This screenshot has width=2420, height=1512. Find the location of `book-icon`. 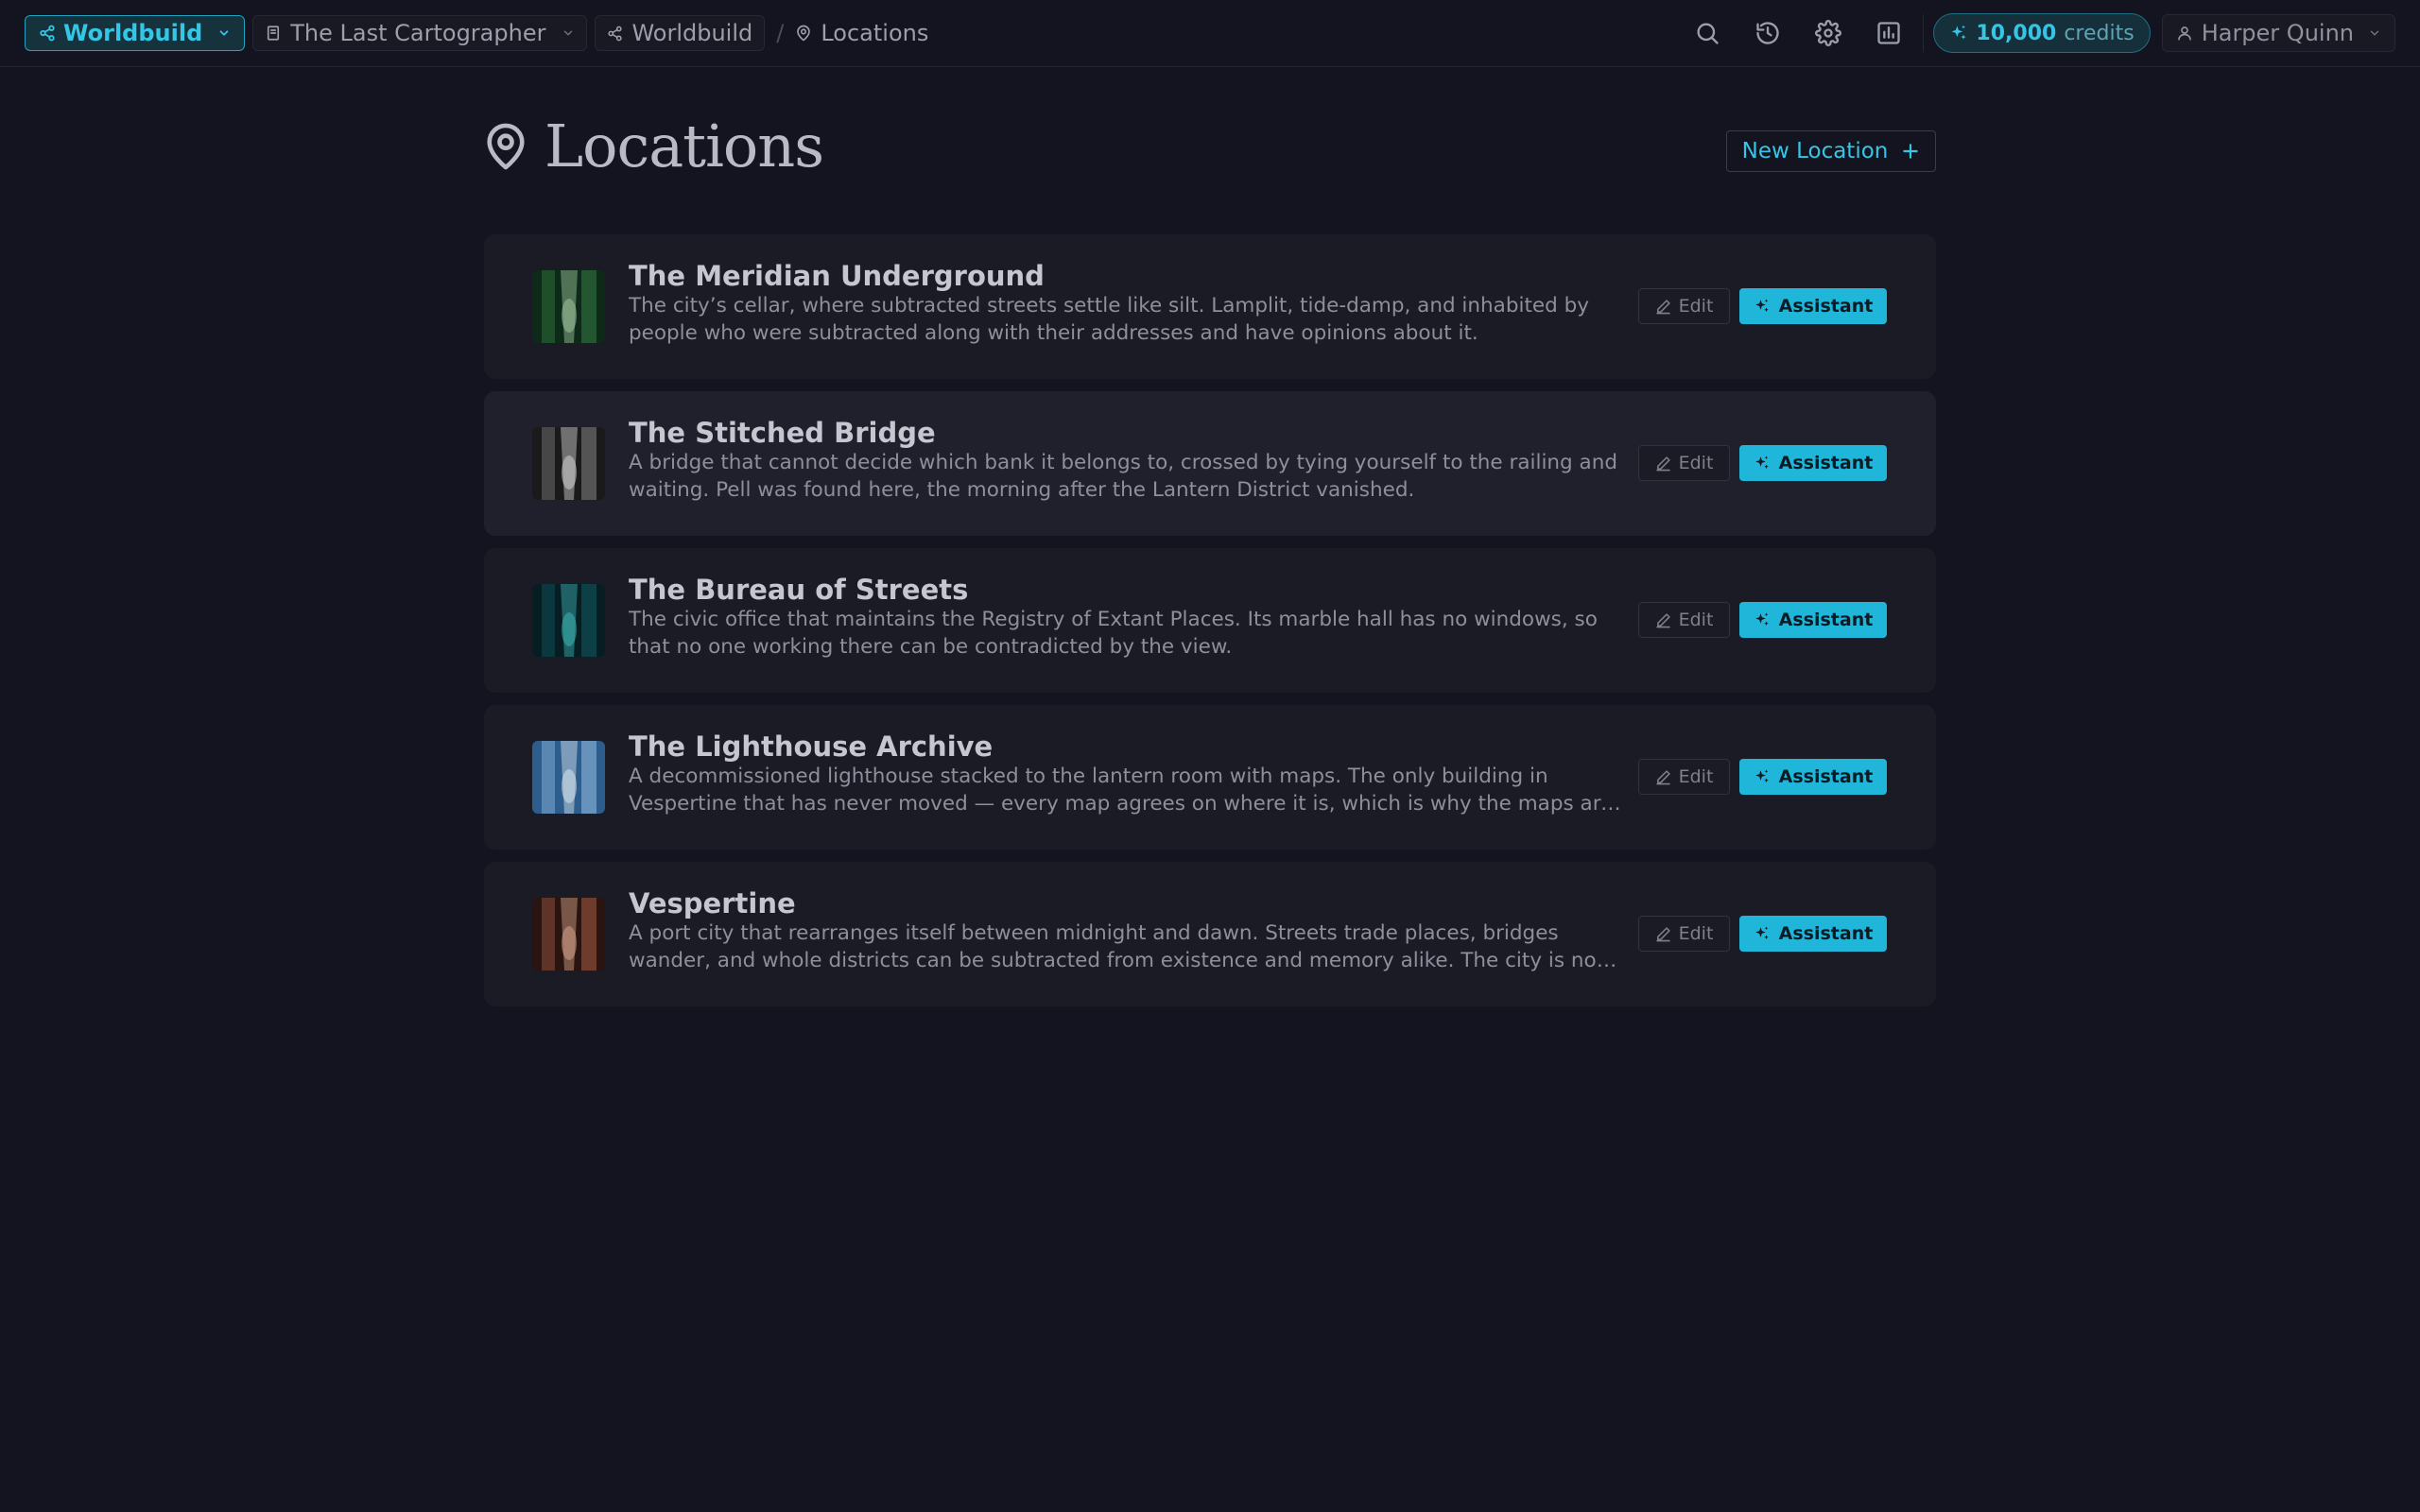

book-icon is located at coordinates (274, 33).